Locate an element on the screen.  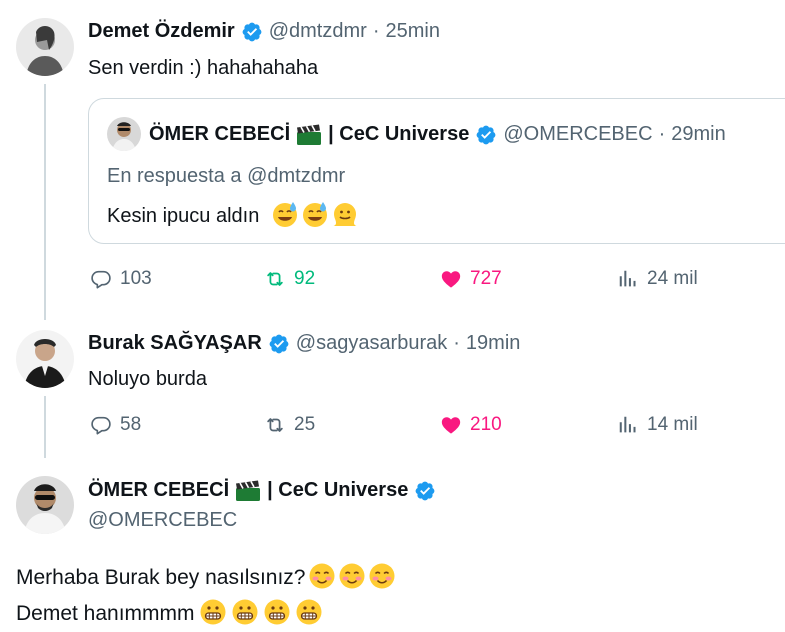
author-name: ÖMER CEBECİ is located at coordinates (158, 490).